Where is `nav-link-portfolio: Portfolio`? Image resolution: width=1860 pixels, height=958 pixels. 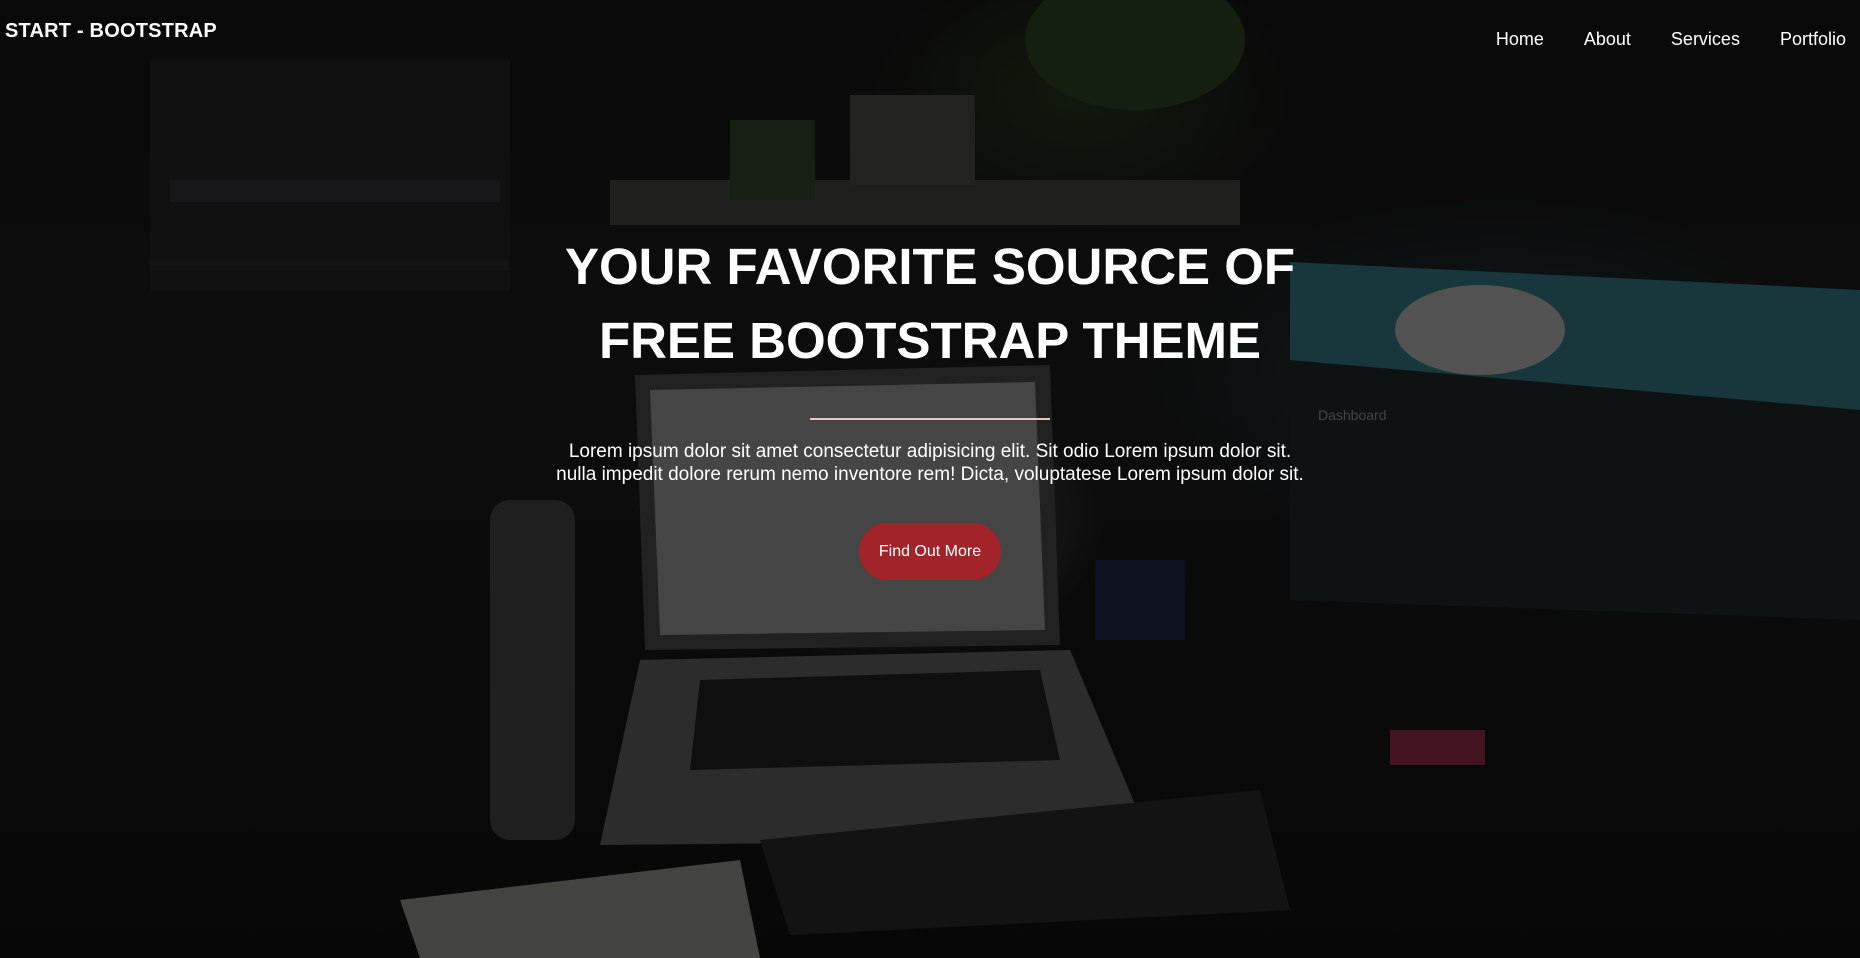
nav-link-portfolio: Portfolio is located at coordinates (1806, 39).